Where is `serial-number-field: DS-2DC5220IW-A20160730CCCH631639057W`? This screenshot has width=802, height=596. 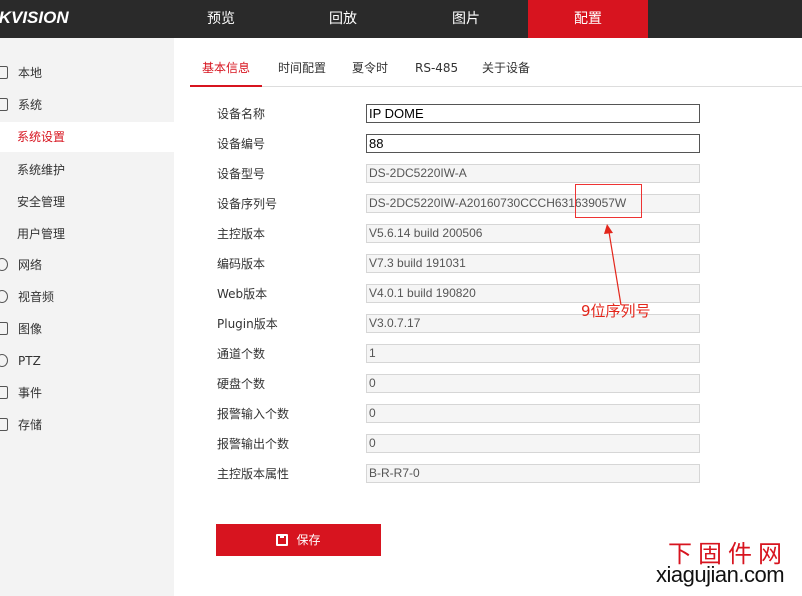 serial-number-field: DS-2DC5220IW-A20160730CCCH631639057W is located at coordinates (533, 203).